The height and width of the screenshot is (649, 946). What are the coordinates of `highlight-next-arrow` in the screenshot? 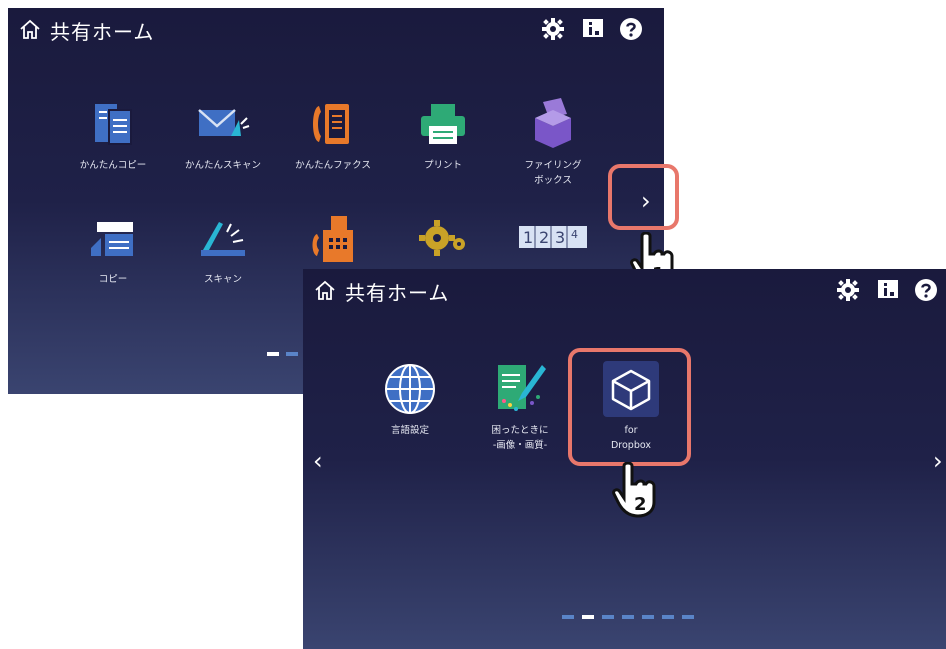 It's located at (643, 197).